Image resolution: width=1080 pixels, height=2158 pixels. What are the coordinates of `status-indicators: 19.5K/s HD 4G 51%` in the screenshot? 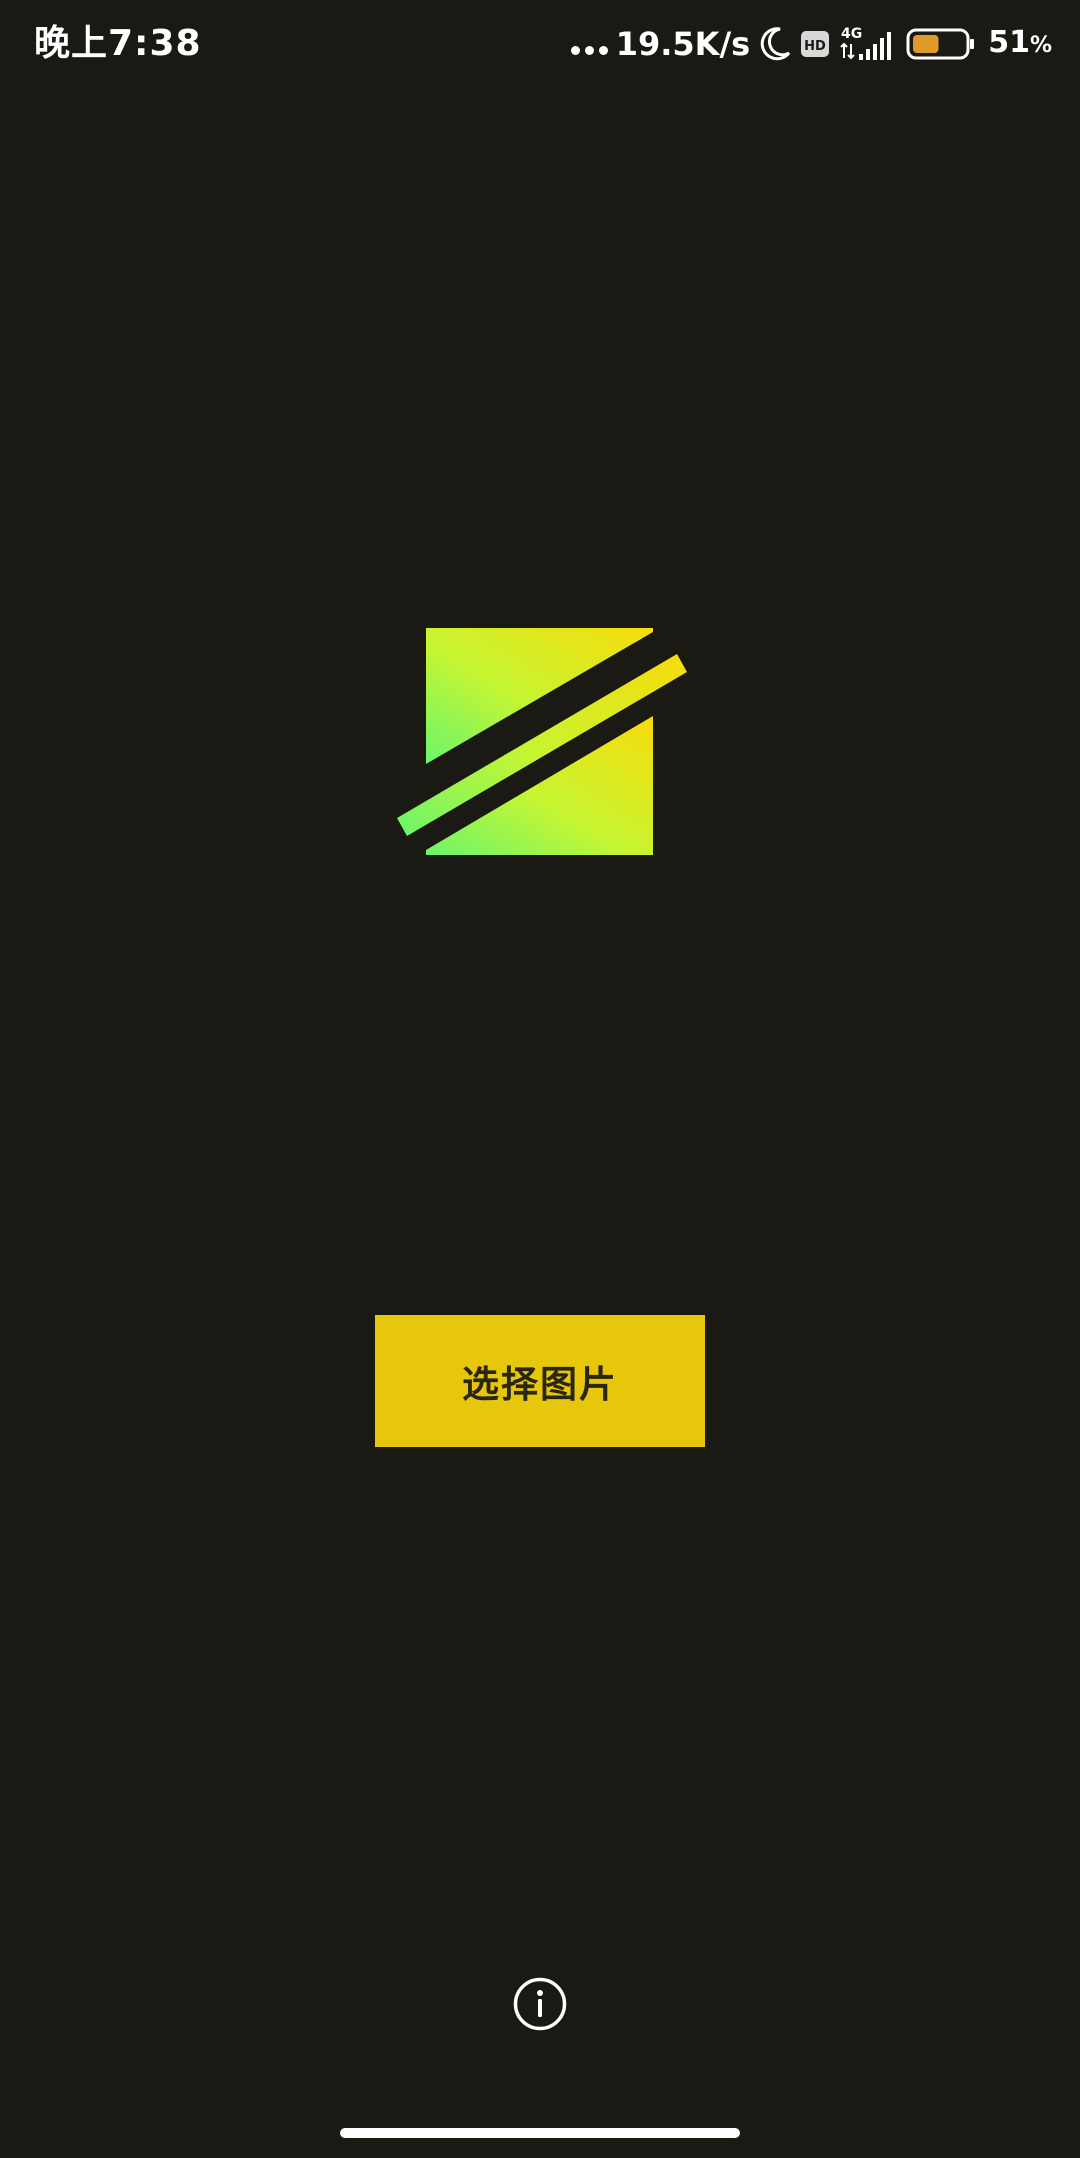 It's located at (811, 44).